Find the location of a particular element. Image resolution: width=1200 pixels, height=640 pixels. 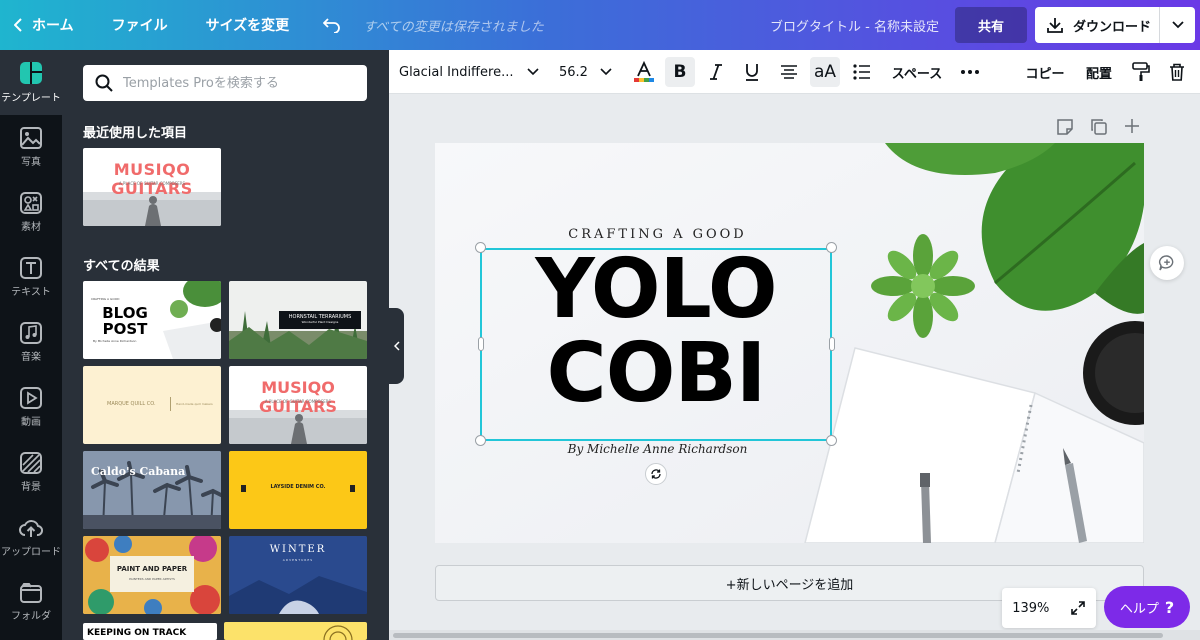

more-horizontal-icon is located at coordinates (970, 72).